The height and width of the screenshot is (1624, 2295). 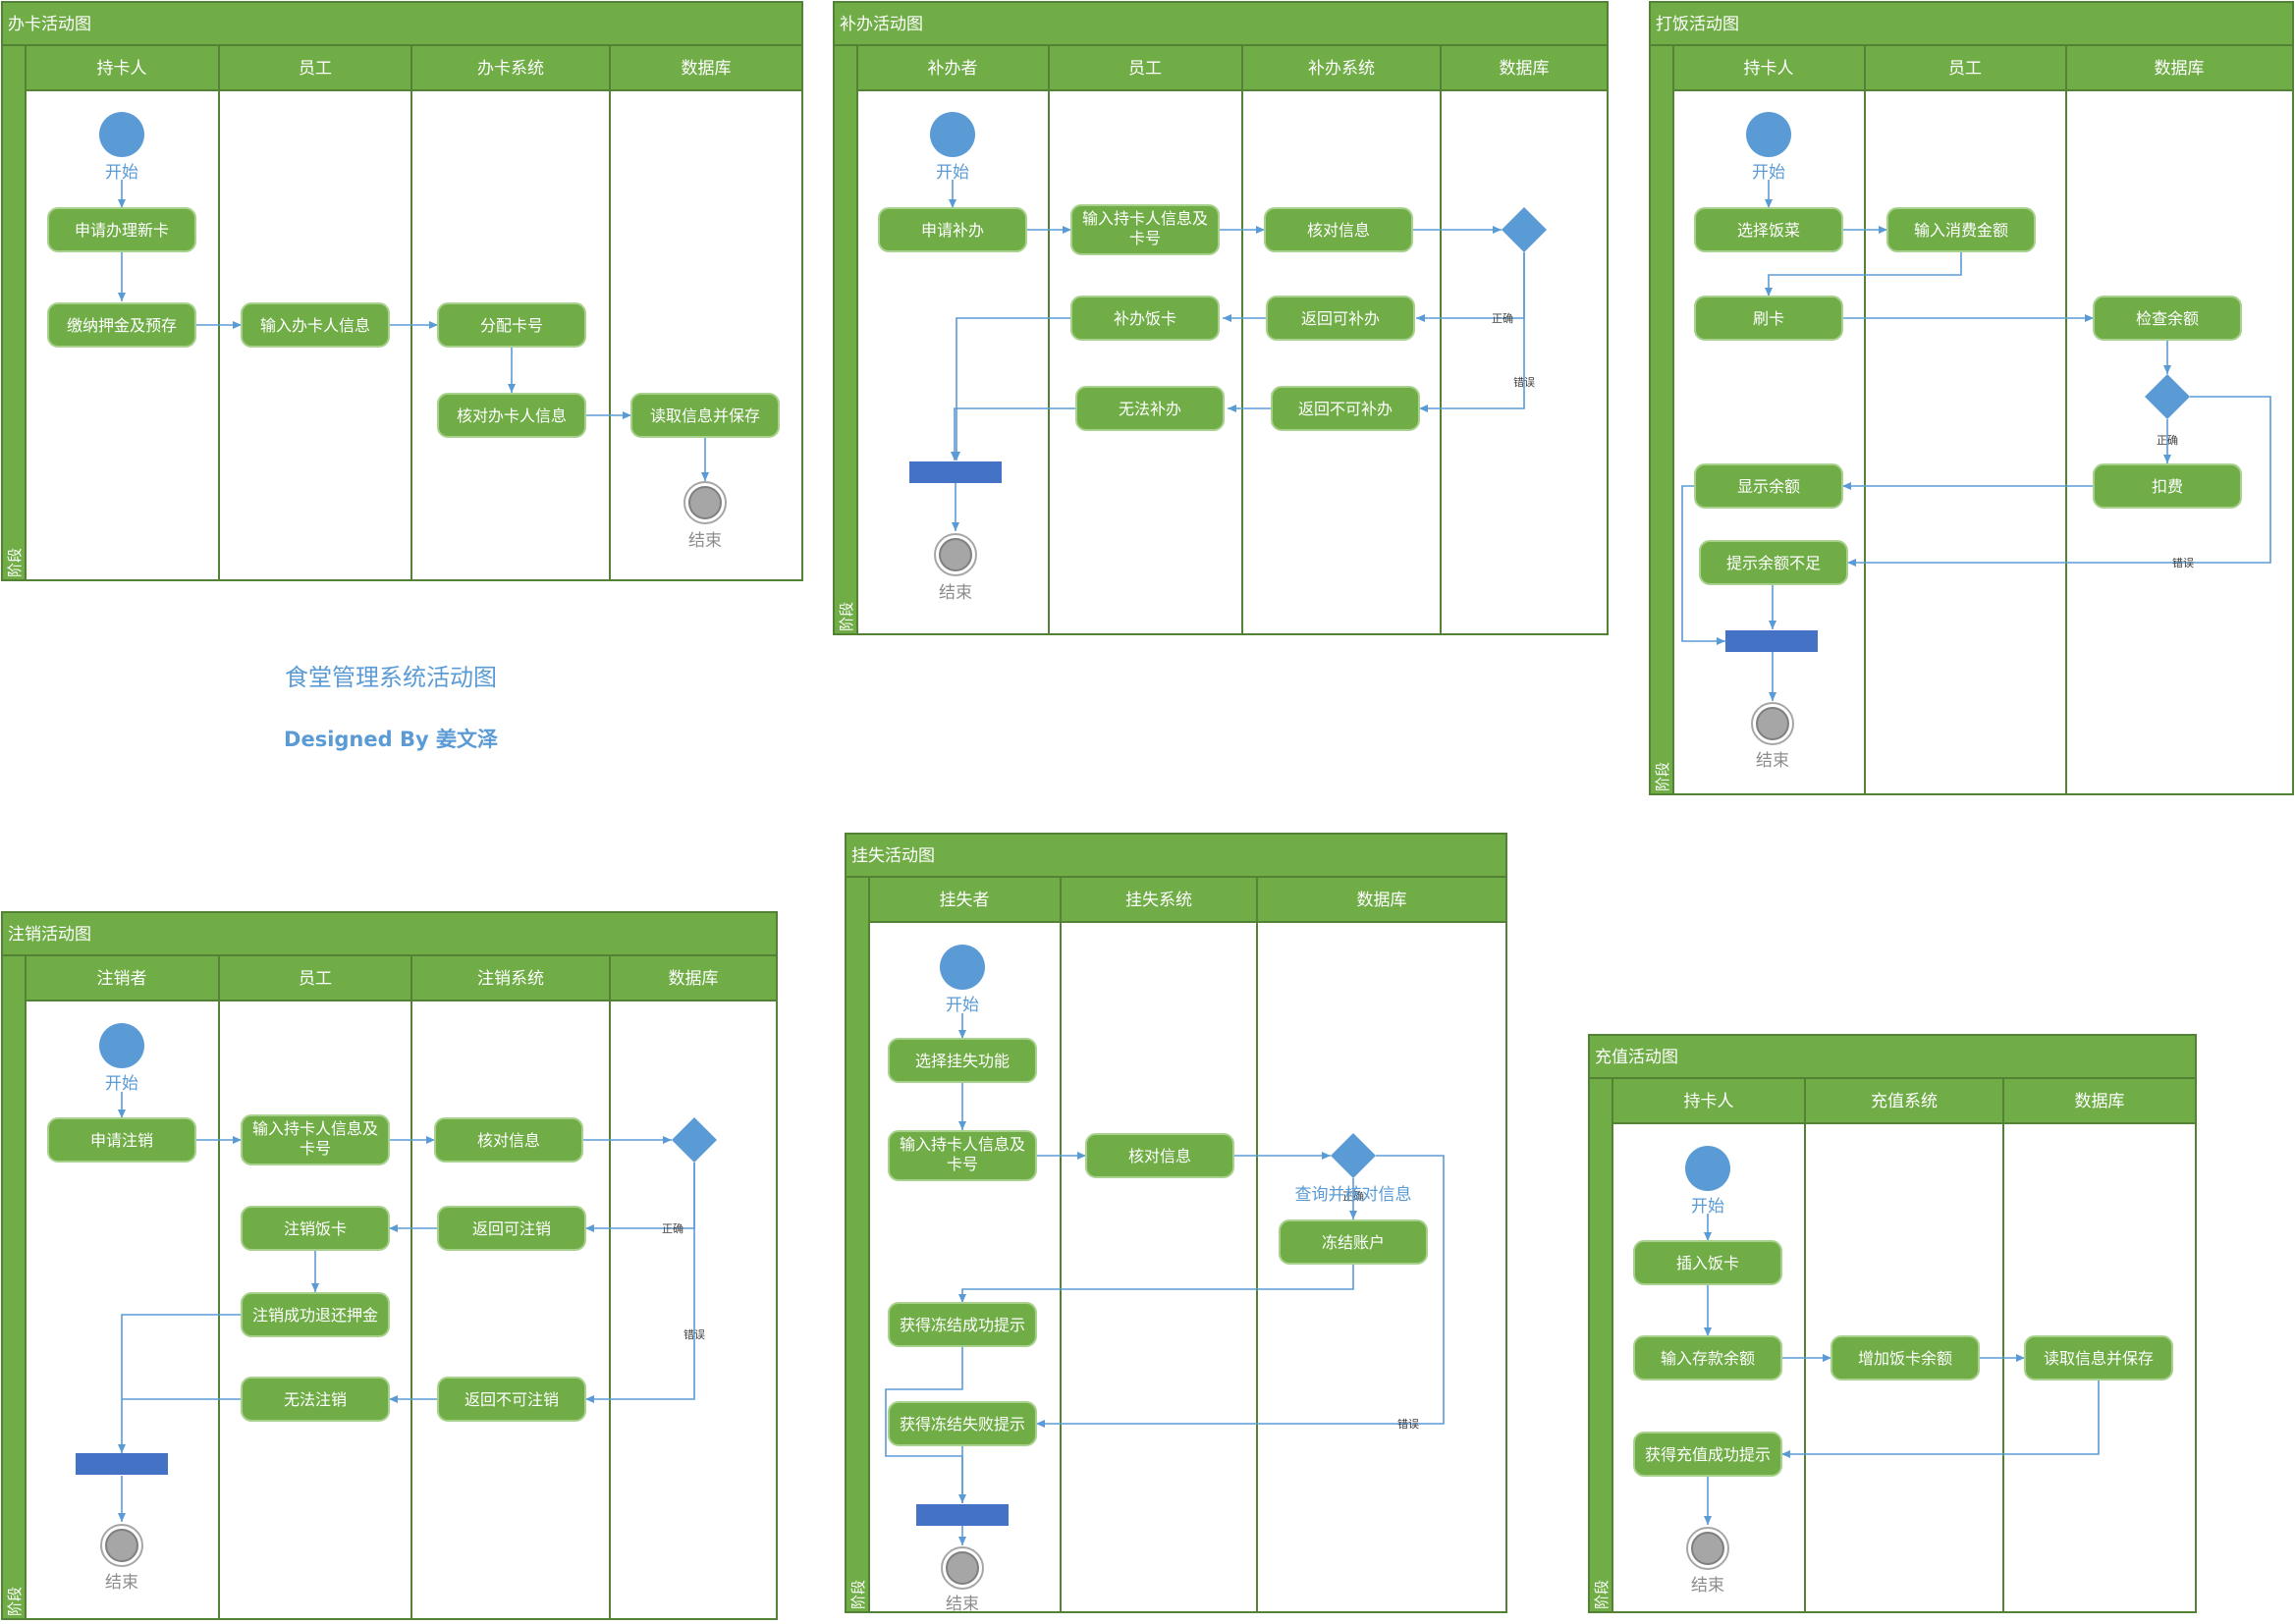 What do you see at coordinates (1353, 1195) in the screenshot?
I see `note-label: 查询并核对信息` at bounding box center [1353, 1195].